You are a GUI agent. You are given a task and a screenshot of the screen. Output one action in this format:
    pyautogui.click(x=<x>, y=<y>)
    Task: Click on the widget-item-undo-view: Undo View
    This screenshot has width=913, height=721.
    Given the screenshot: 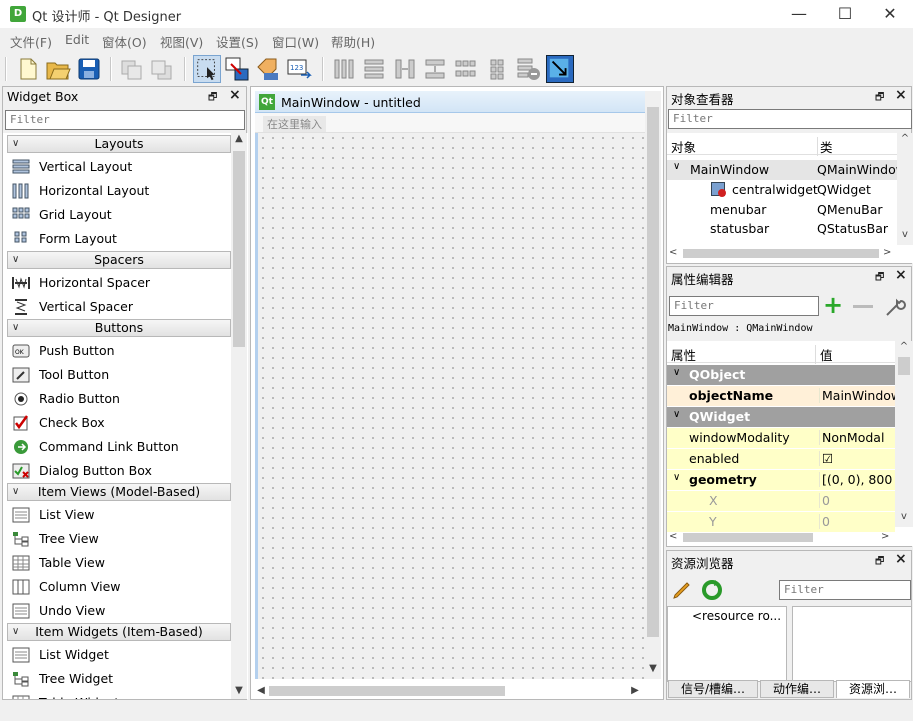 What is the action you would take?
    pyautogui.click(x=119, y=611)
    